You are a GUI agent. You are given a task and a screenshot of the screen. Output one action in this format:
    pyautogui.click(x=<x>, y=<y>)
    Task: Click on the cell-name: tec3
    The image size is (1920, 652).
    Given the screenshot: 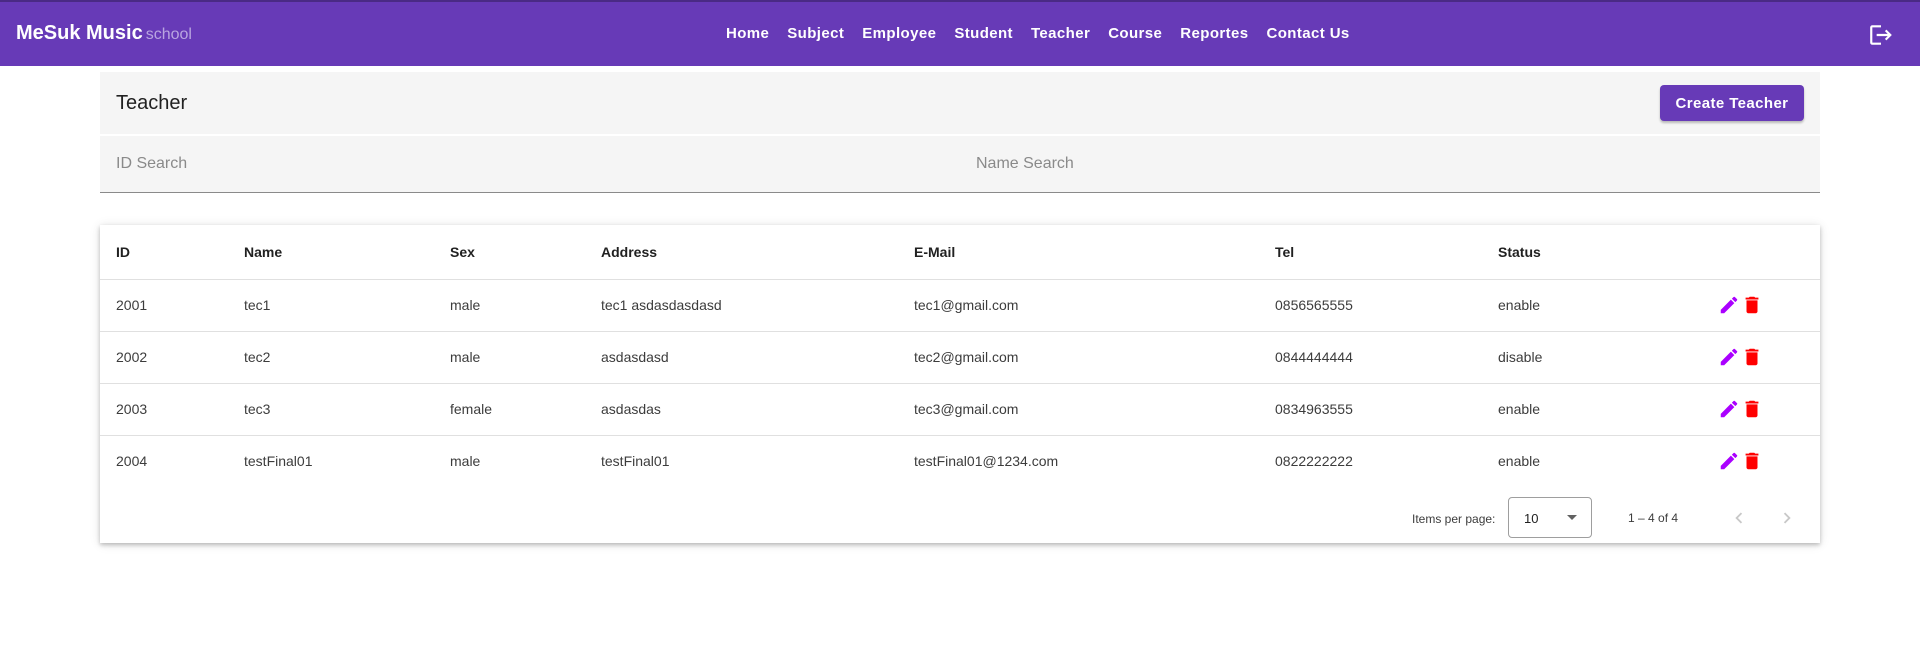 What is the action you would take?
    pyautogui.click(x=257, y=409)
    